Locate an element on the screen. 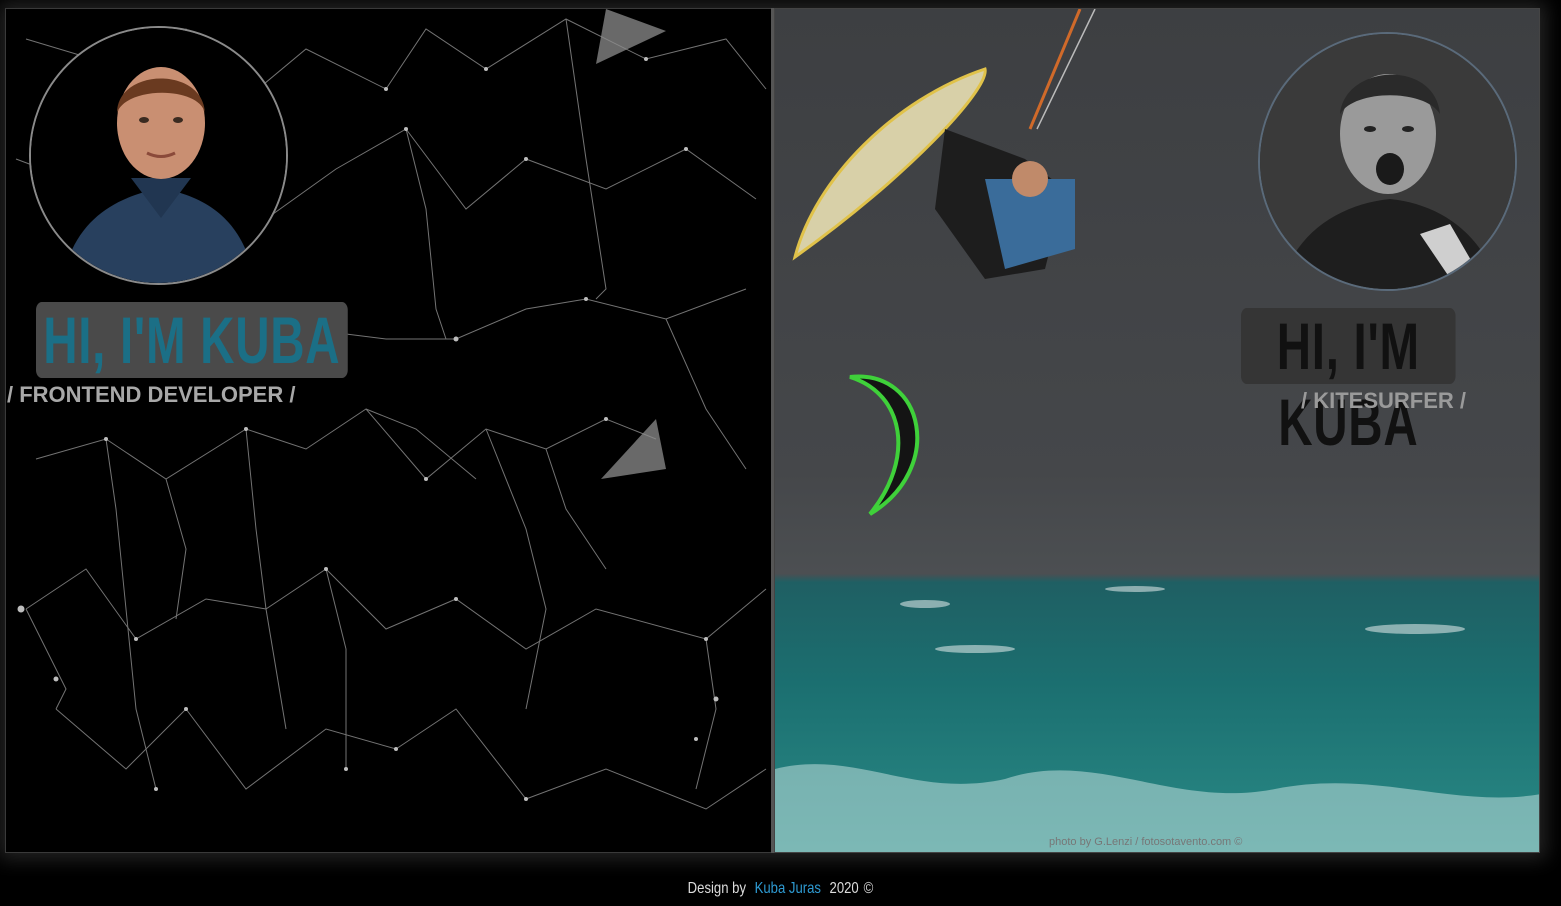  kitesurfer-subtitle: / KITESURFER / is located at coordinates (1384, 400).